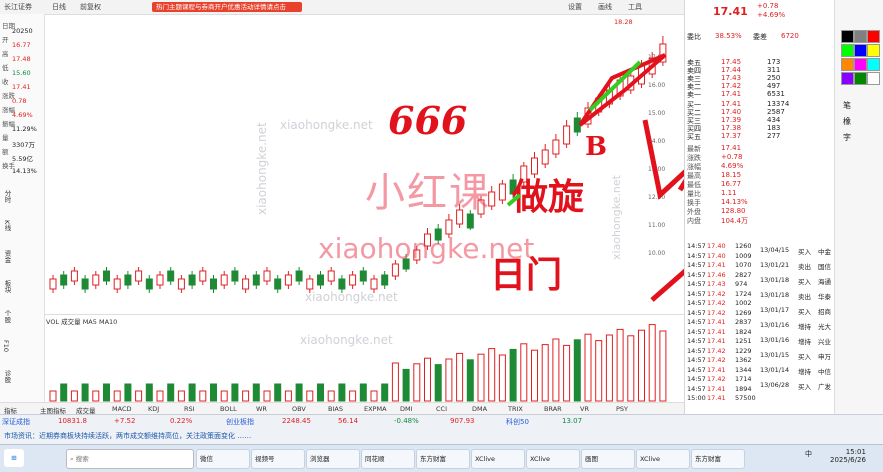 This screenshot has height=472, width=883. Describe the element at coordinates (774, 136) in the screenshot. I see `bid-volume: 277` at that location.